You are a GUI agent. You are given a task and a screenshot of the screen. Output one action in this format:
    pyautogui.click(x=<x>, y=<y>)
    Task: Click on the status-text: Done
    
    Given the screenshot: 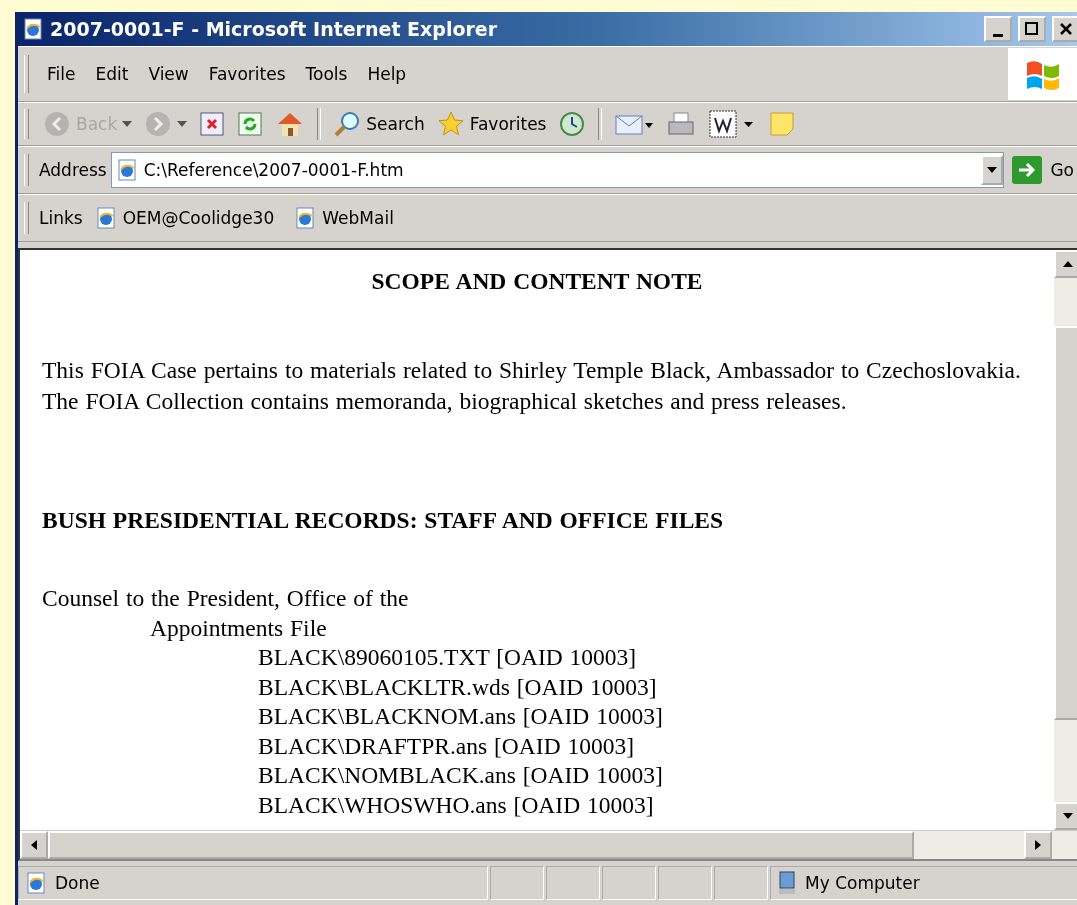 What is the action you would take?
    pyautogui.click(x=77, y=883)
    